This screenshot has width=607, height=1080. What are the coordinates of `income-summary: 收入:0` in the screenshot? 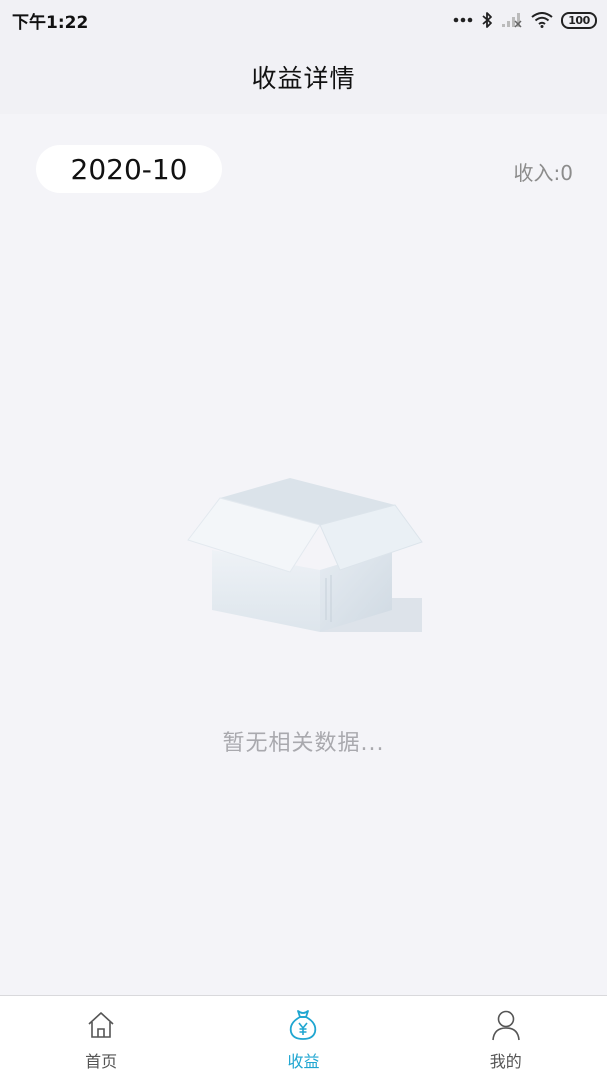 It's located at (543, 171).